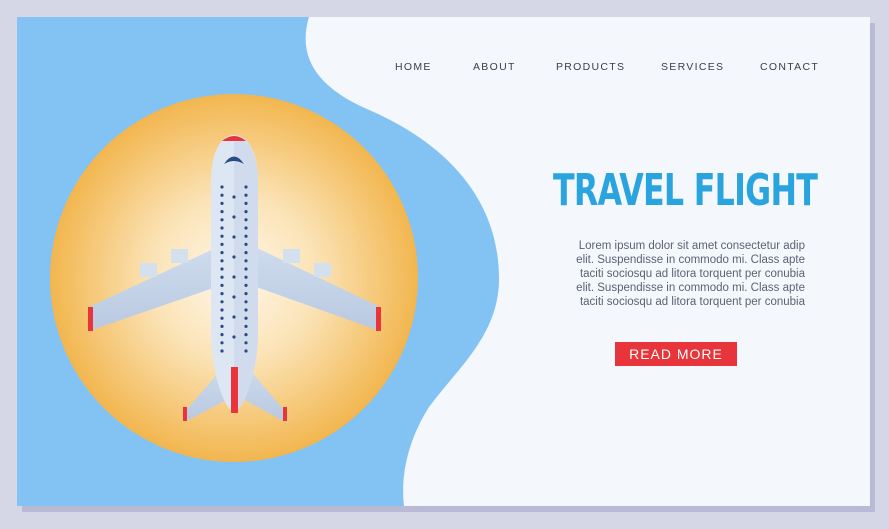 This screenshot has height=529, width=889. I want to click on top-nav: HOME ABOUT PRODUCTS SERVICES CONTACT, so click(443, 68).